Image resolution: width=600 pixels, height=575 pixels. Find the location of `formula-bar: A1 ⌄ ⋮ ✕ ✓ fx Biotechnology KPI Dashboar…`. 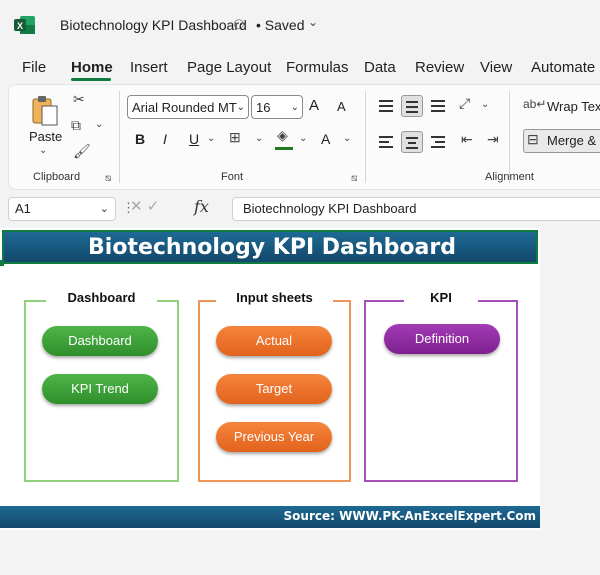

formula-bar: A1 ⌄ ⋮ ✕ ✓ fx Biotechnology KPI Dashboar… is located at coordinates (300, 209).